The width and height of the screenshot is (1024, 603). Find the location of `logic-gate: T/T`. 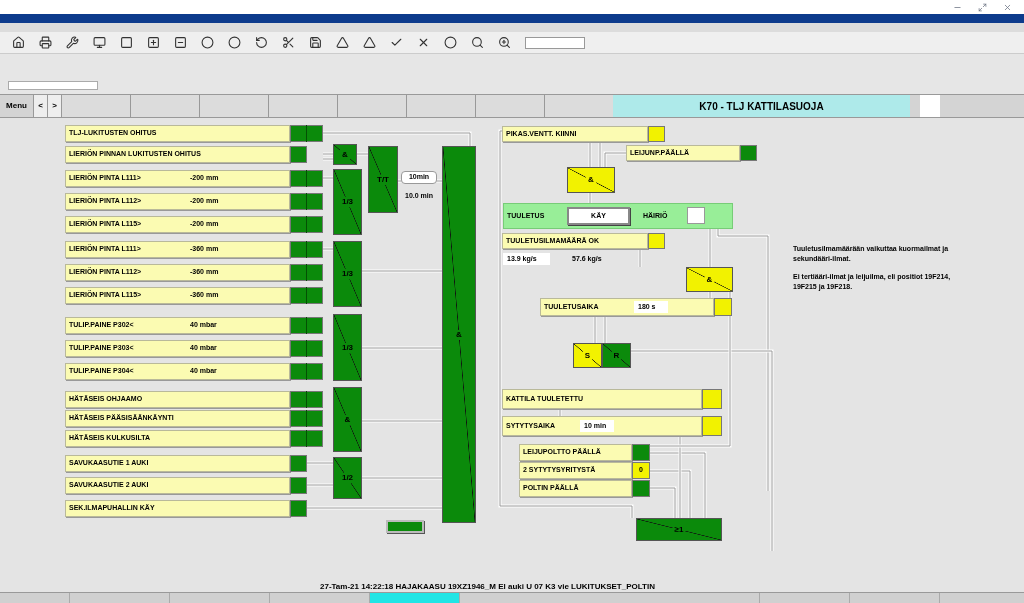

logic-gate: T/T is located at coordinates (383, 179).